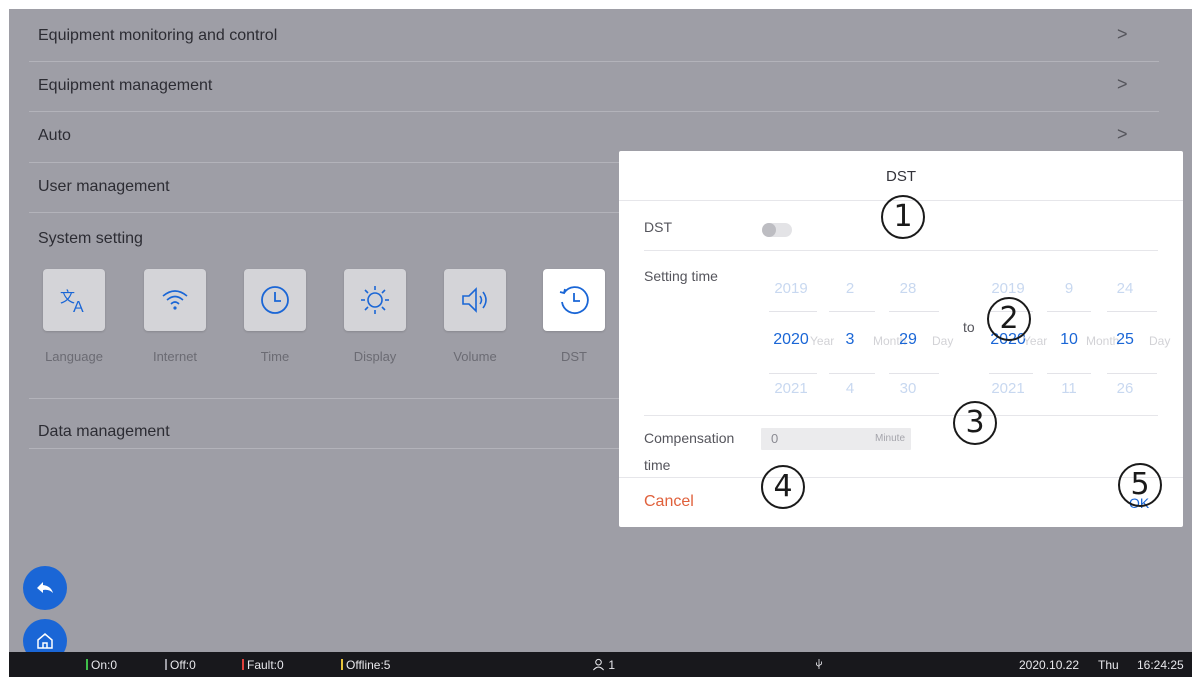 This screenshot has height=677, width=1192. What do you see at coordinates (889, 438) in the screenshot?
I see `compensation-unit: Minute` at bounding box center [889, 438].